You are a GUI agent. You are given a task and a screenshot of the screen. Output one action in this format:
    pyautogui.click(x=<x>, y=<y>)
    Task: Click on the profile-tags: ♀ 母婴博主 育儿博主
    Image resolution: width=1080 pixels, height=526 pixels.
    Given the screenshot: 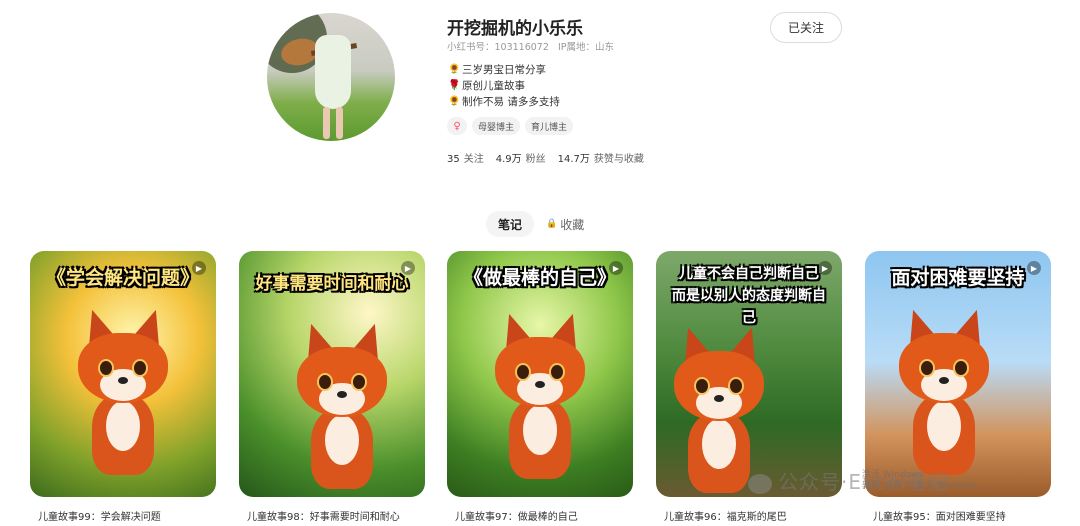 What is the action you would take?
    pyautogui.click(x=510, y=126)
    